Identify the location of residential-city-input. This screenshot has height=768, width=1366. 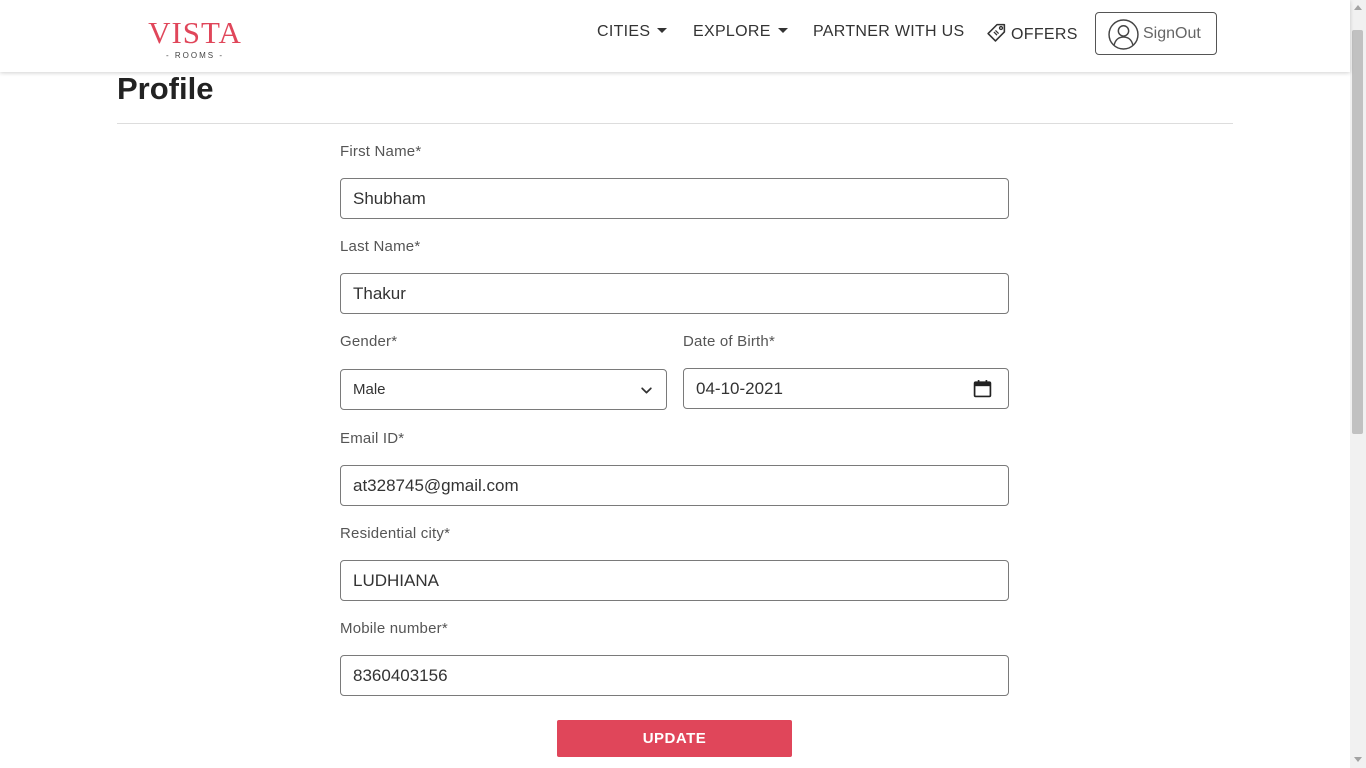
(674, 580).